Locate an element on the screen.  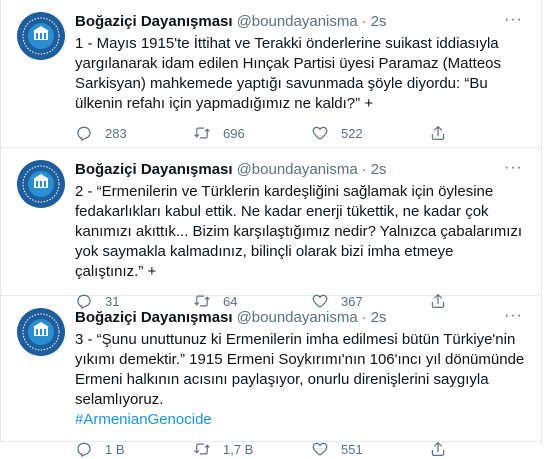
like-count: 522 is located at coordinates (352, 133).